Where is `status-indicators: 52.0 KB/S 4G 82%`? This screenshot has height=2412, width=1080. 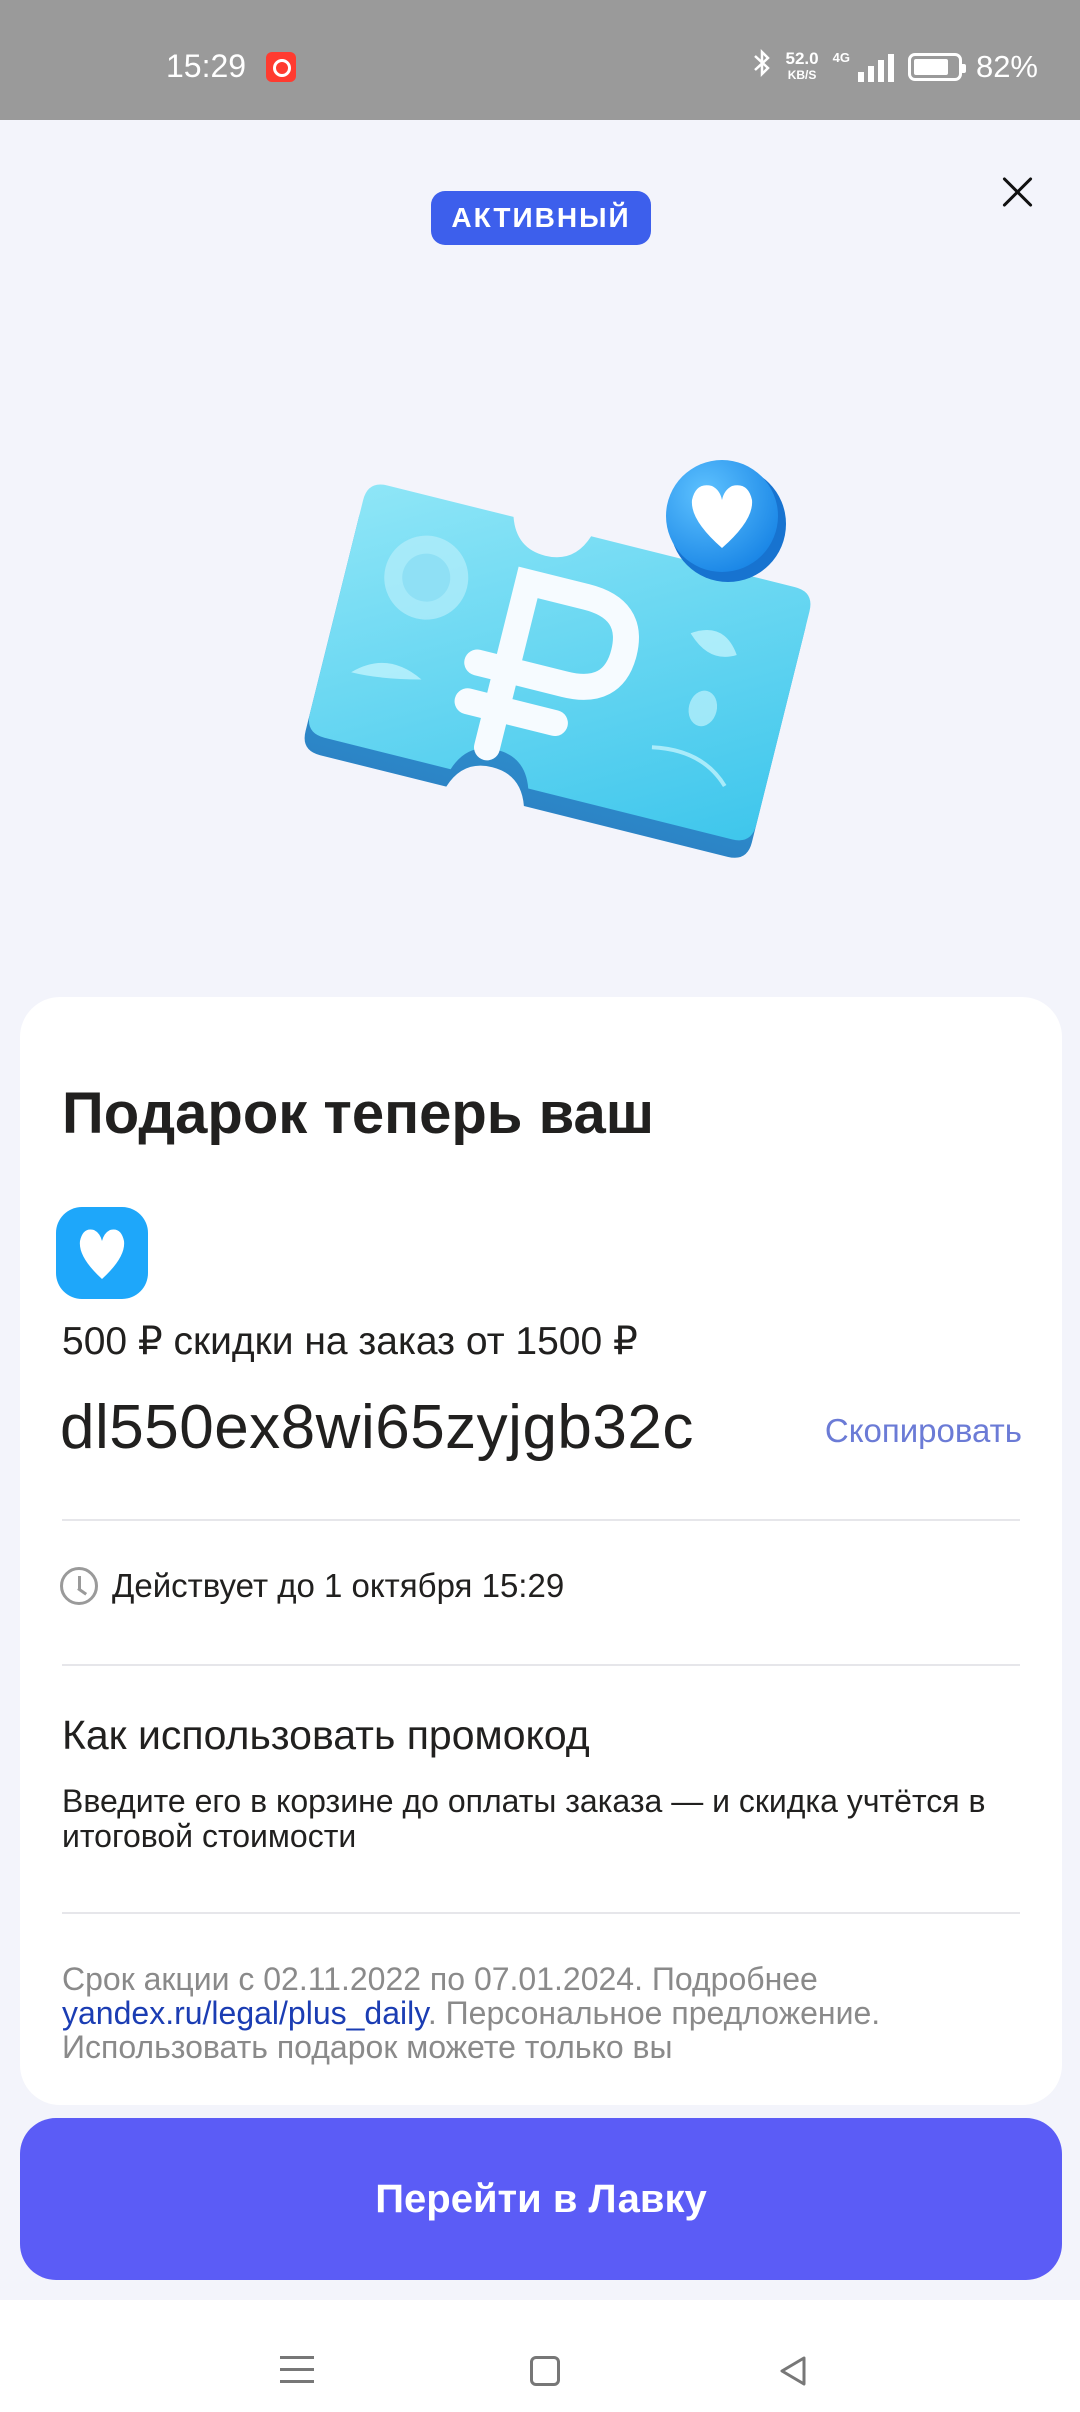
status-indicators: 52.0 KB/S 4G 82% is located at coordinates (895, 67).